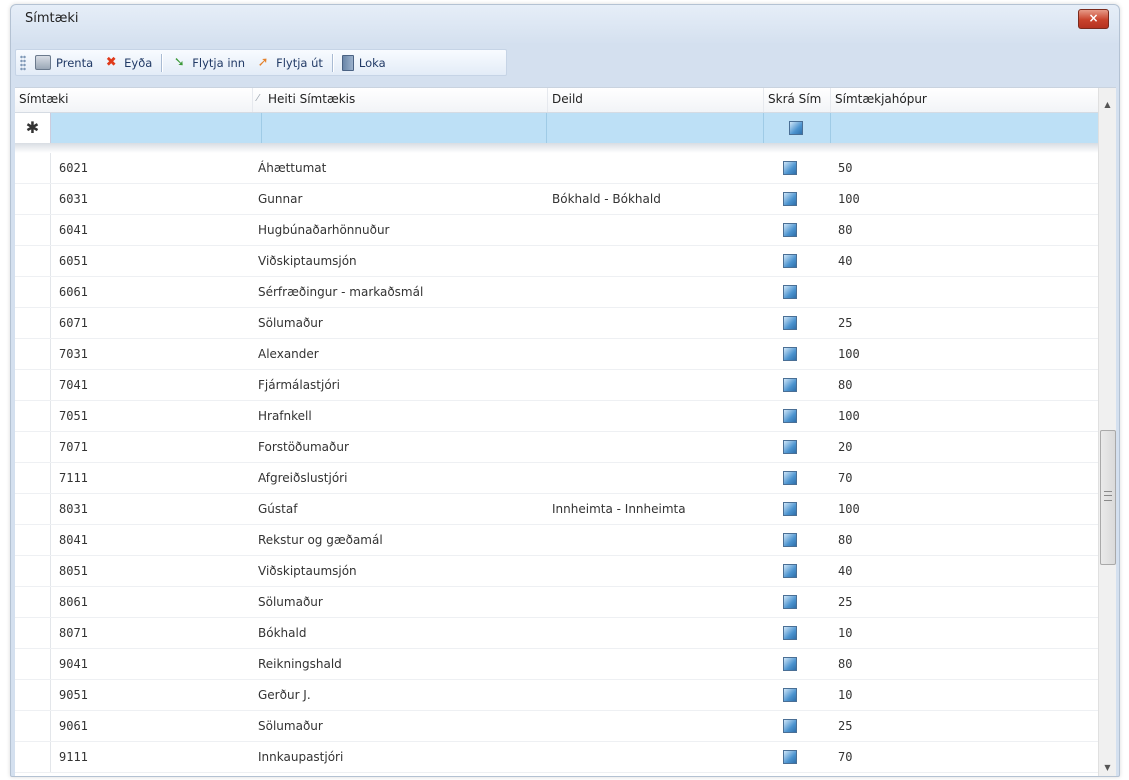 The height and width of the screenshot is (780, 1129). Describe the element at coordinates (845, 757) in the screenshot. I see `cell-hopur: 70` at that location.